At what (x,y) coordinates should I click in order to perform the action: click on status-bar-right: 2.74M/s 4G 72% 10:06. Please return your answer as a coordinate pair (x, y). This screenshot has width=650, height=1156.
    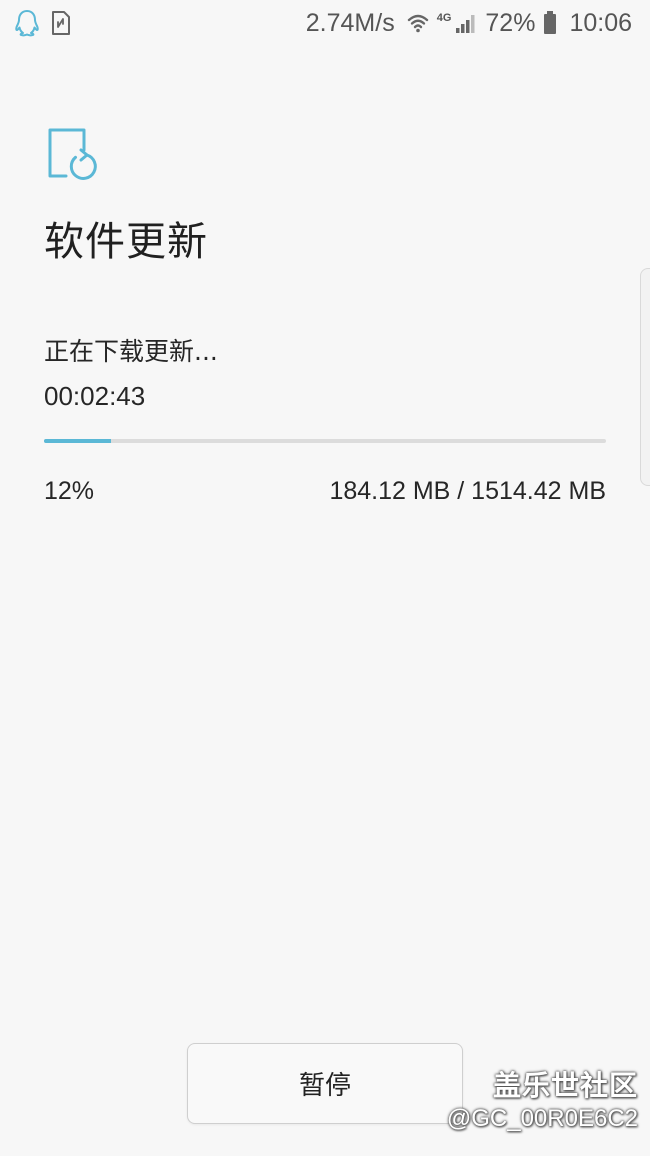
    Looking at the image, I should click on (469, 23).